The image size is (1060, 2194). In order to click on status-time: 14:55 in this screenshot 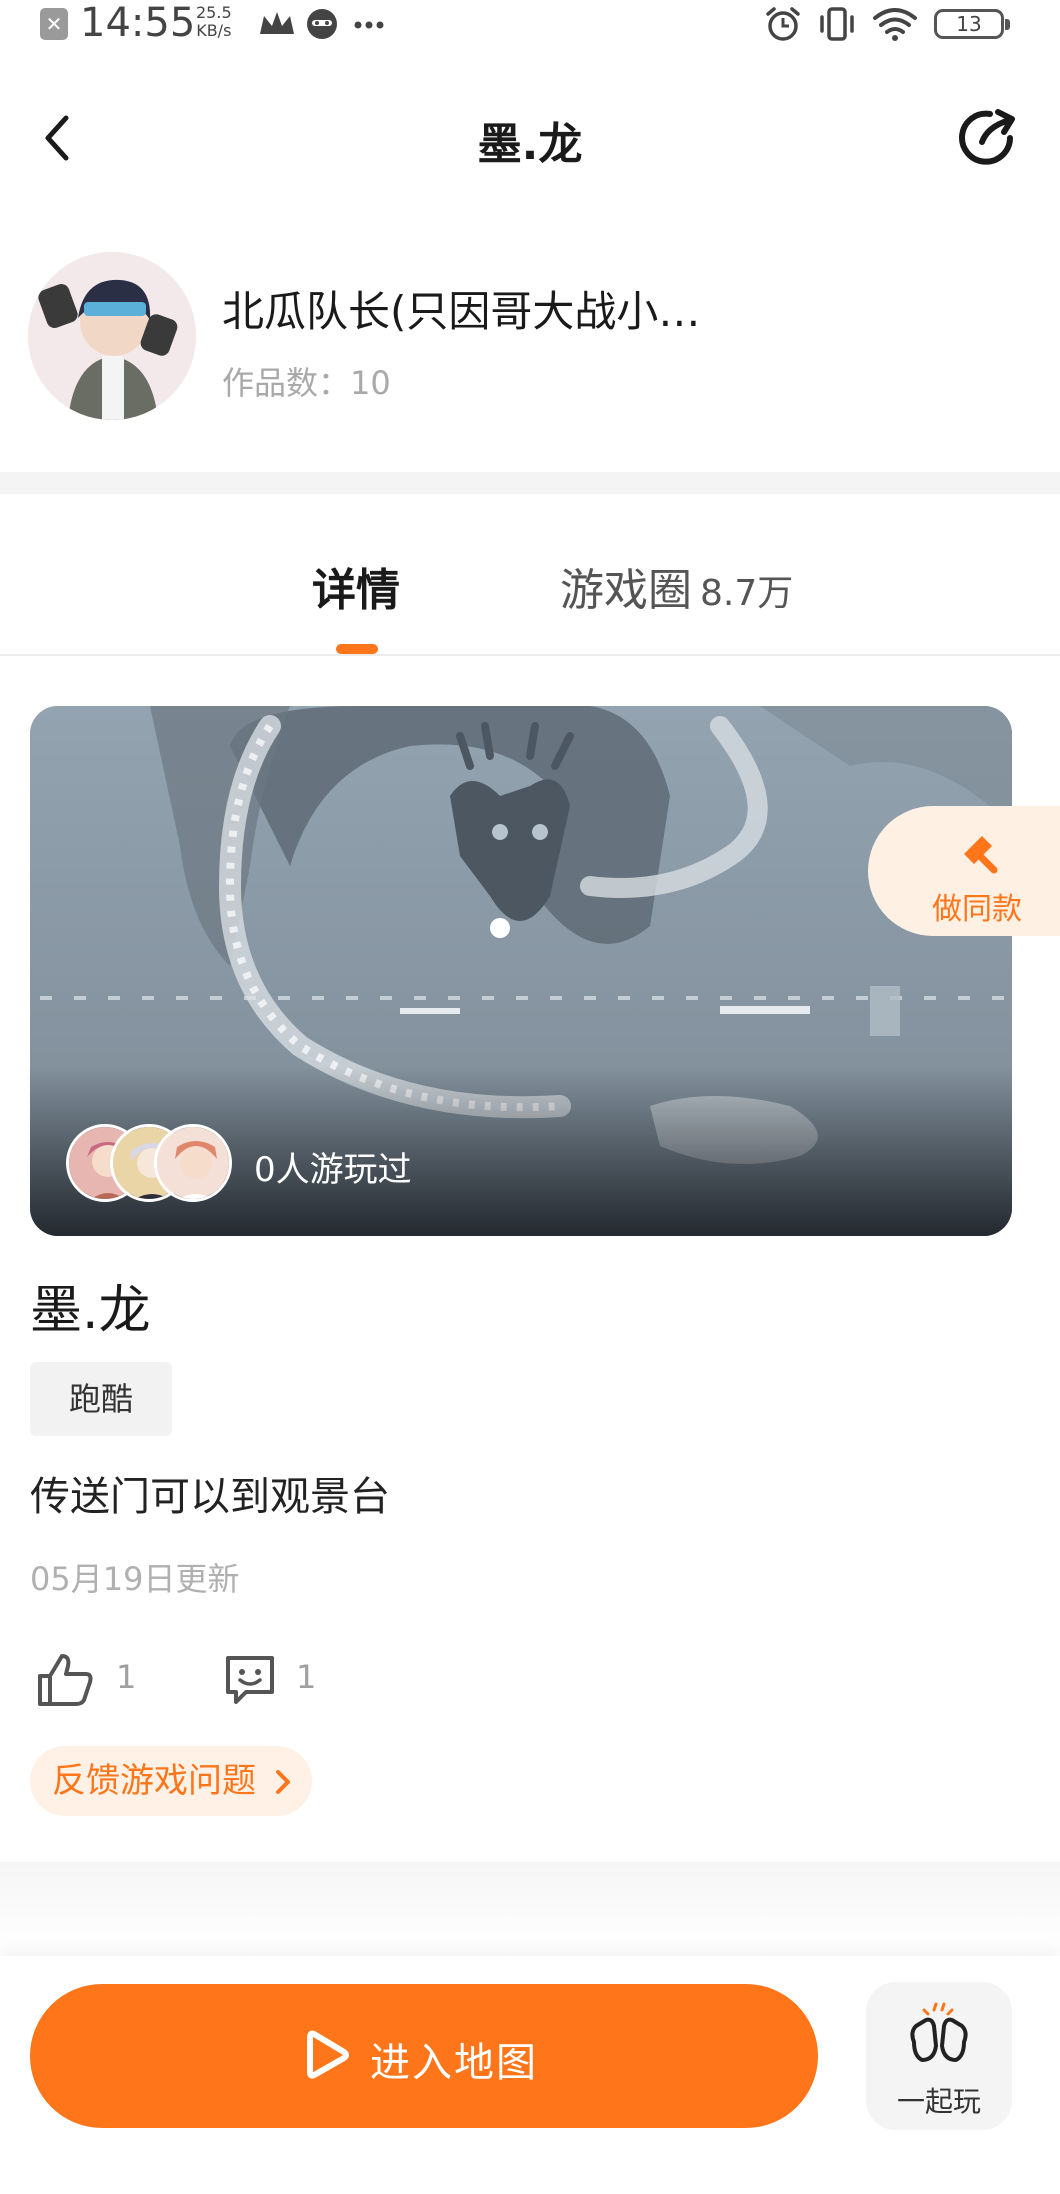, I will do `click(138, 23)`.